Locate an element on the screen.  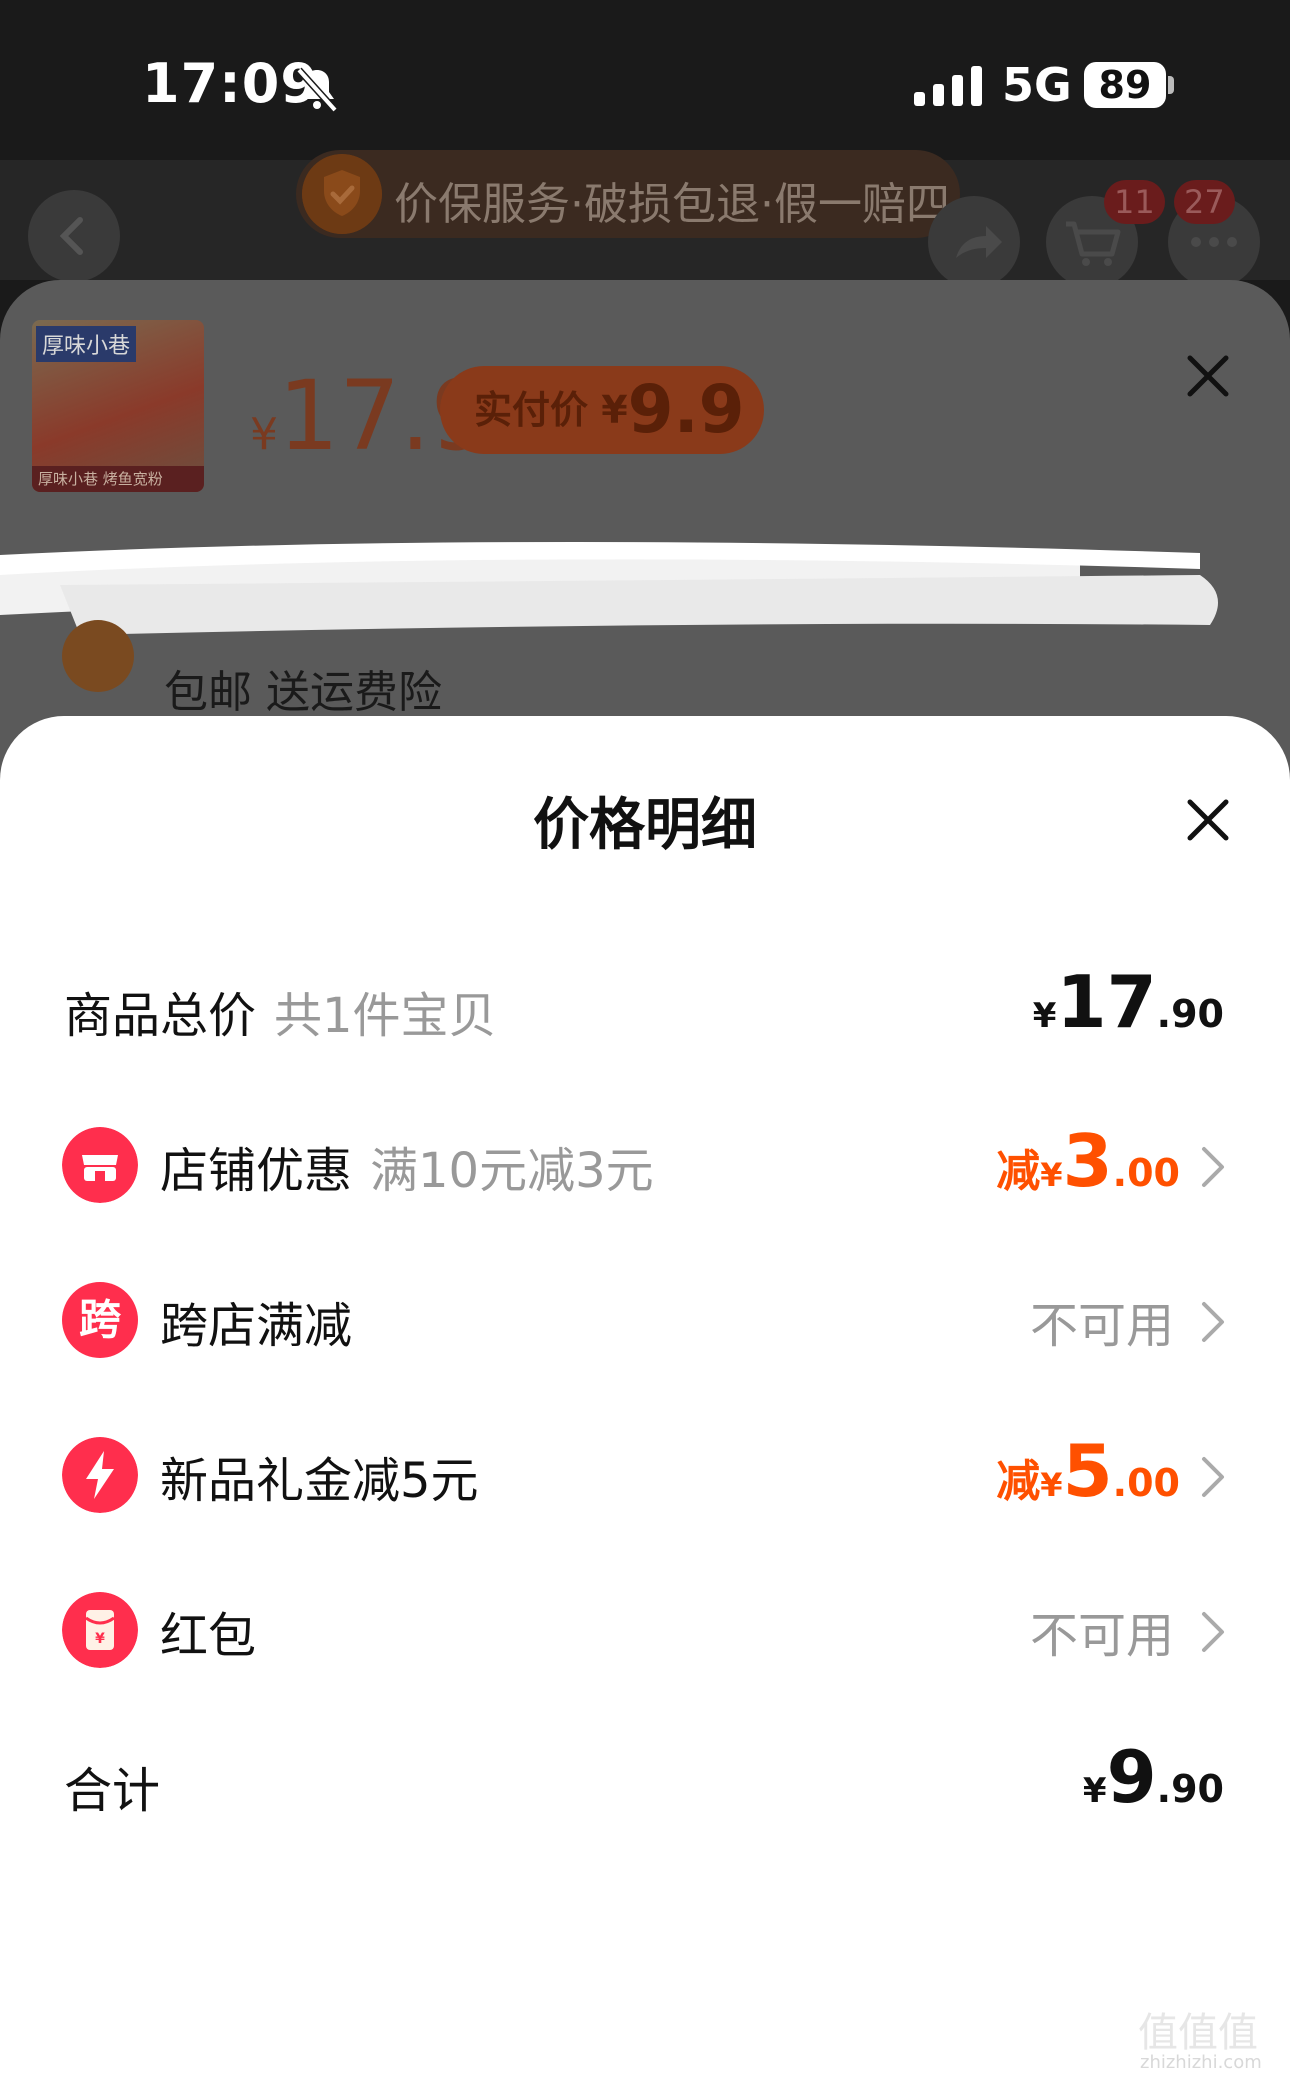
goods-total-amount: ¥17.90 is located at coordinates (1128, 1002).